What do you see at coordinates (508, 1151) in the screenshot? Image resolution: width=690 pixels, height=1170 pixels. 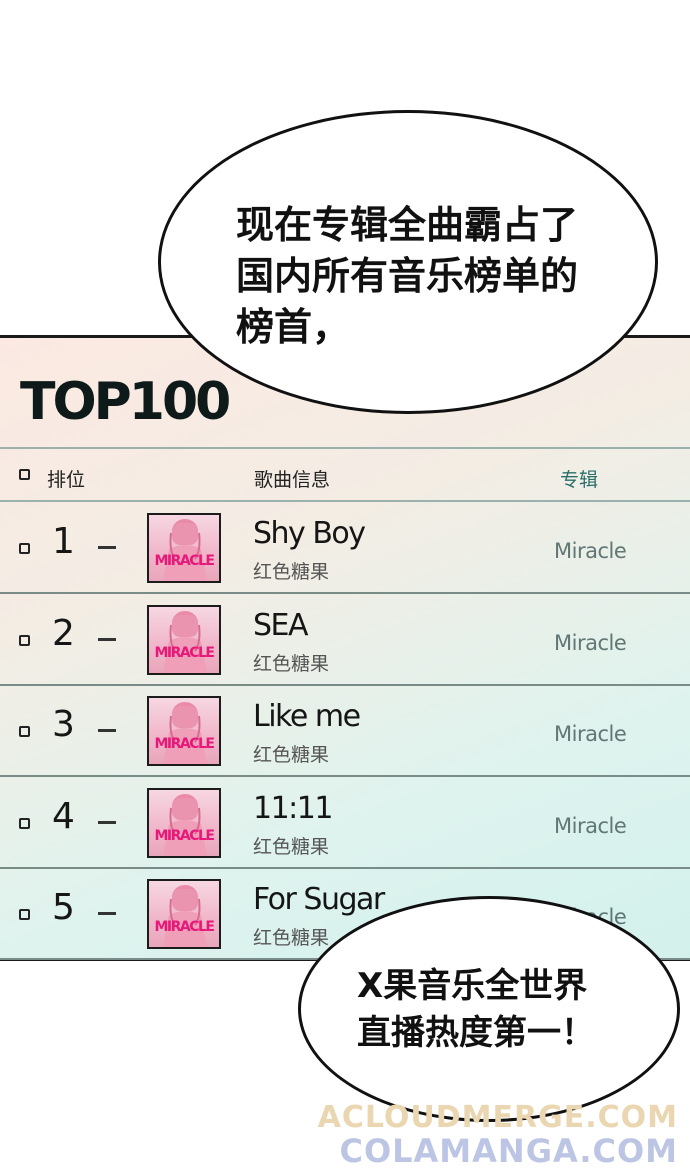 I see `watermark-bottom: COLAMANGA.COM` at bounding box center [508, 1151].